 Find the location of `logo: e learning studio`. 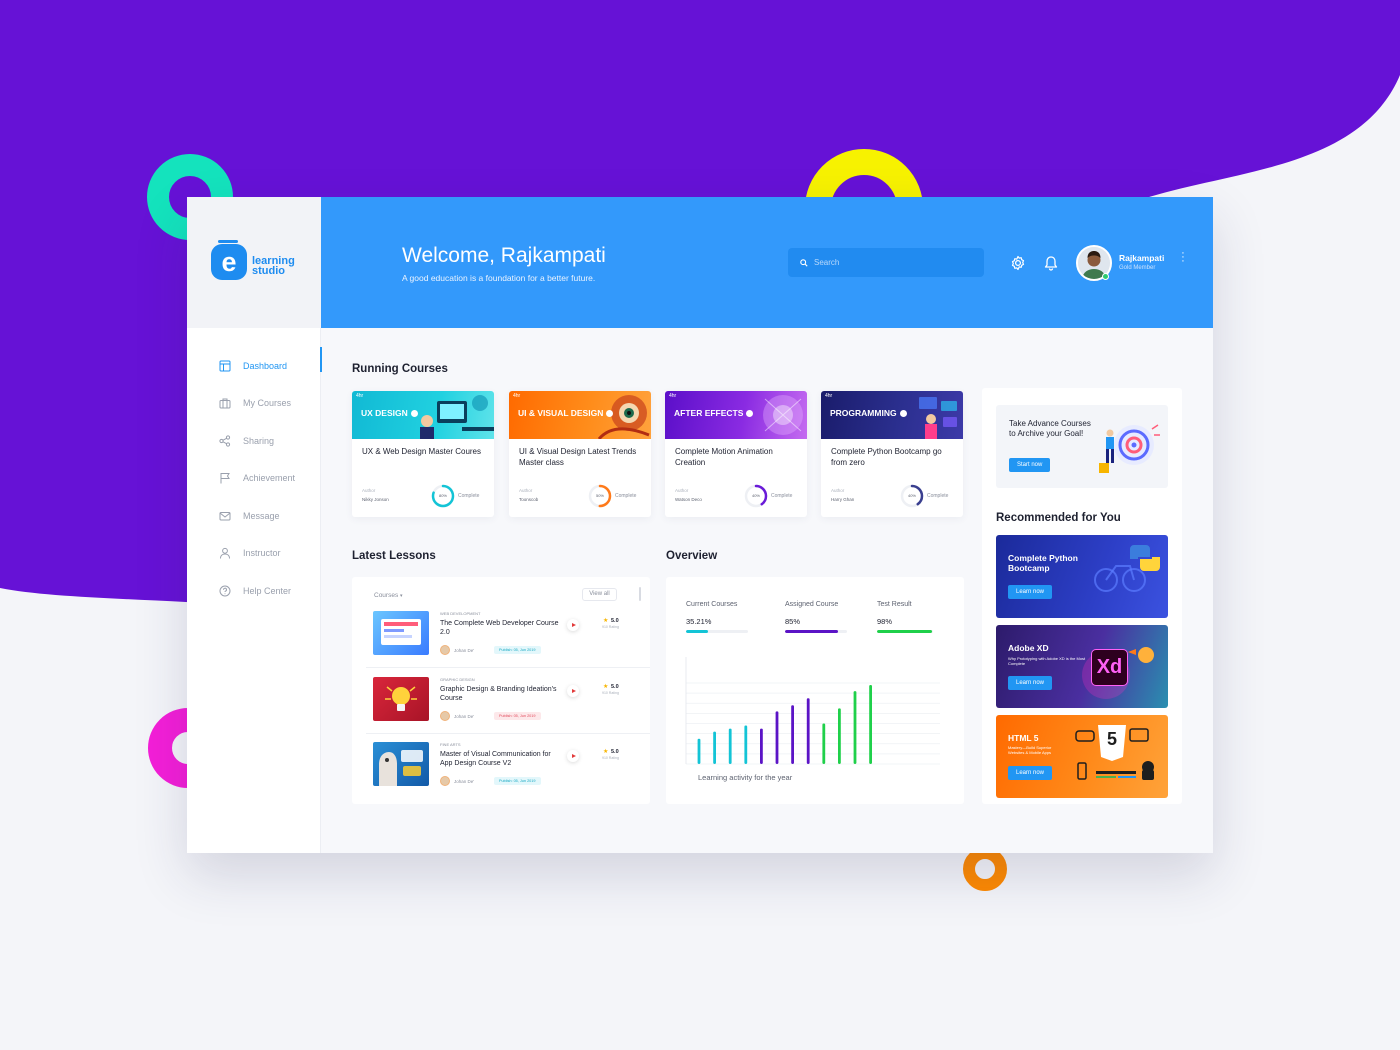

logo: e learning studio is located at coordinates (254, 262).